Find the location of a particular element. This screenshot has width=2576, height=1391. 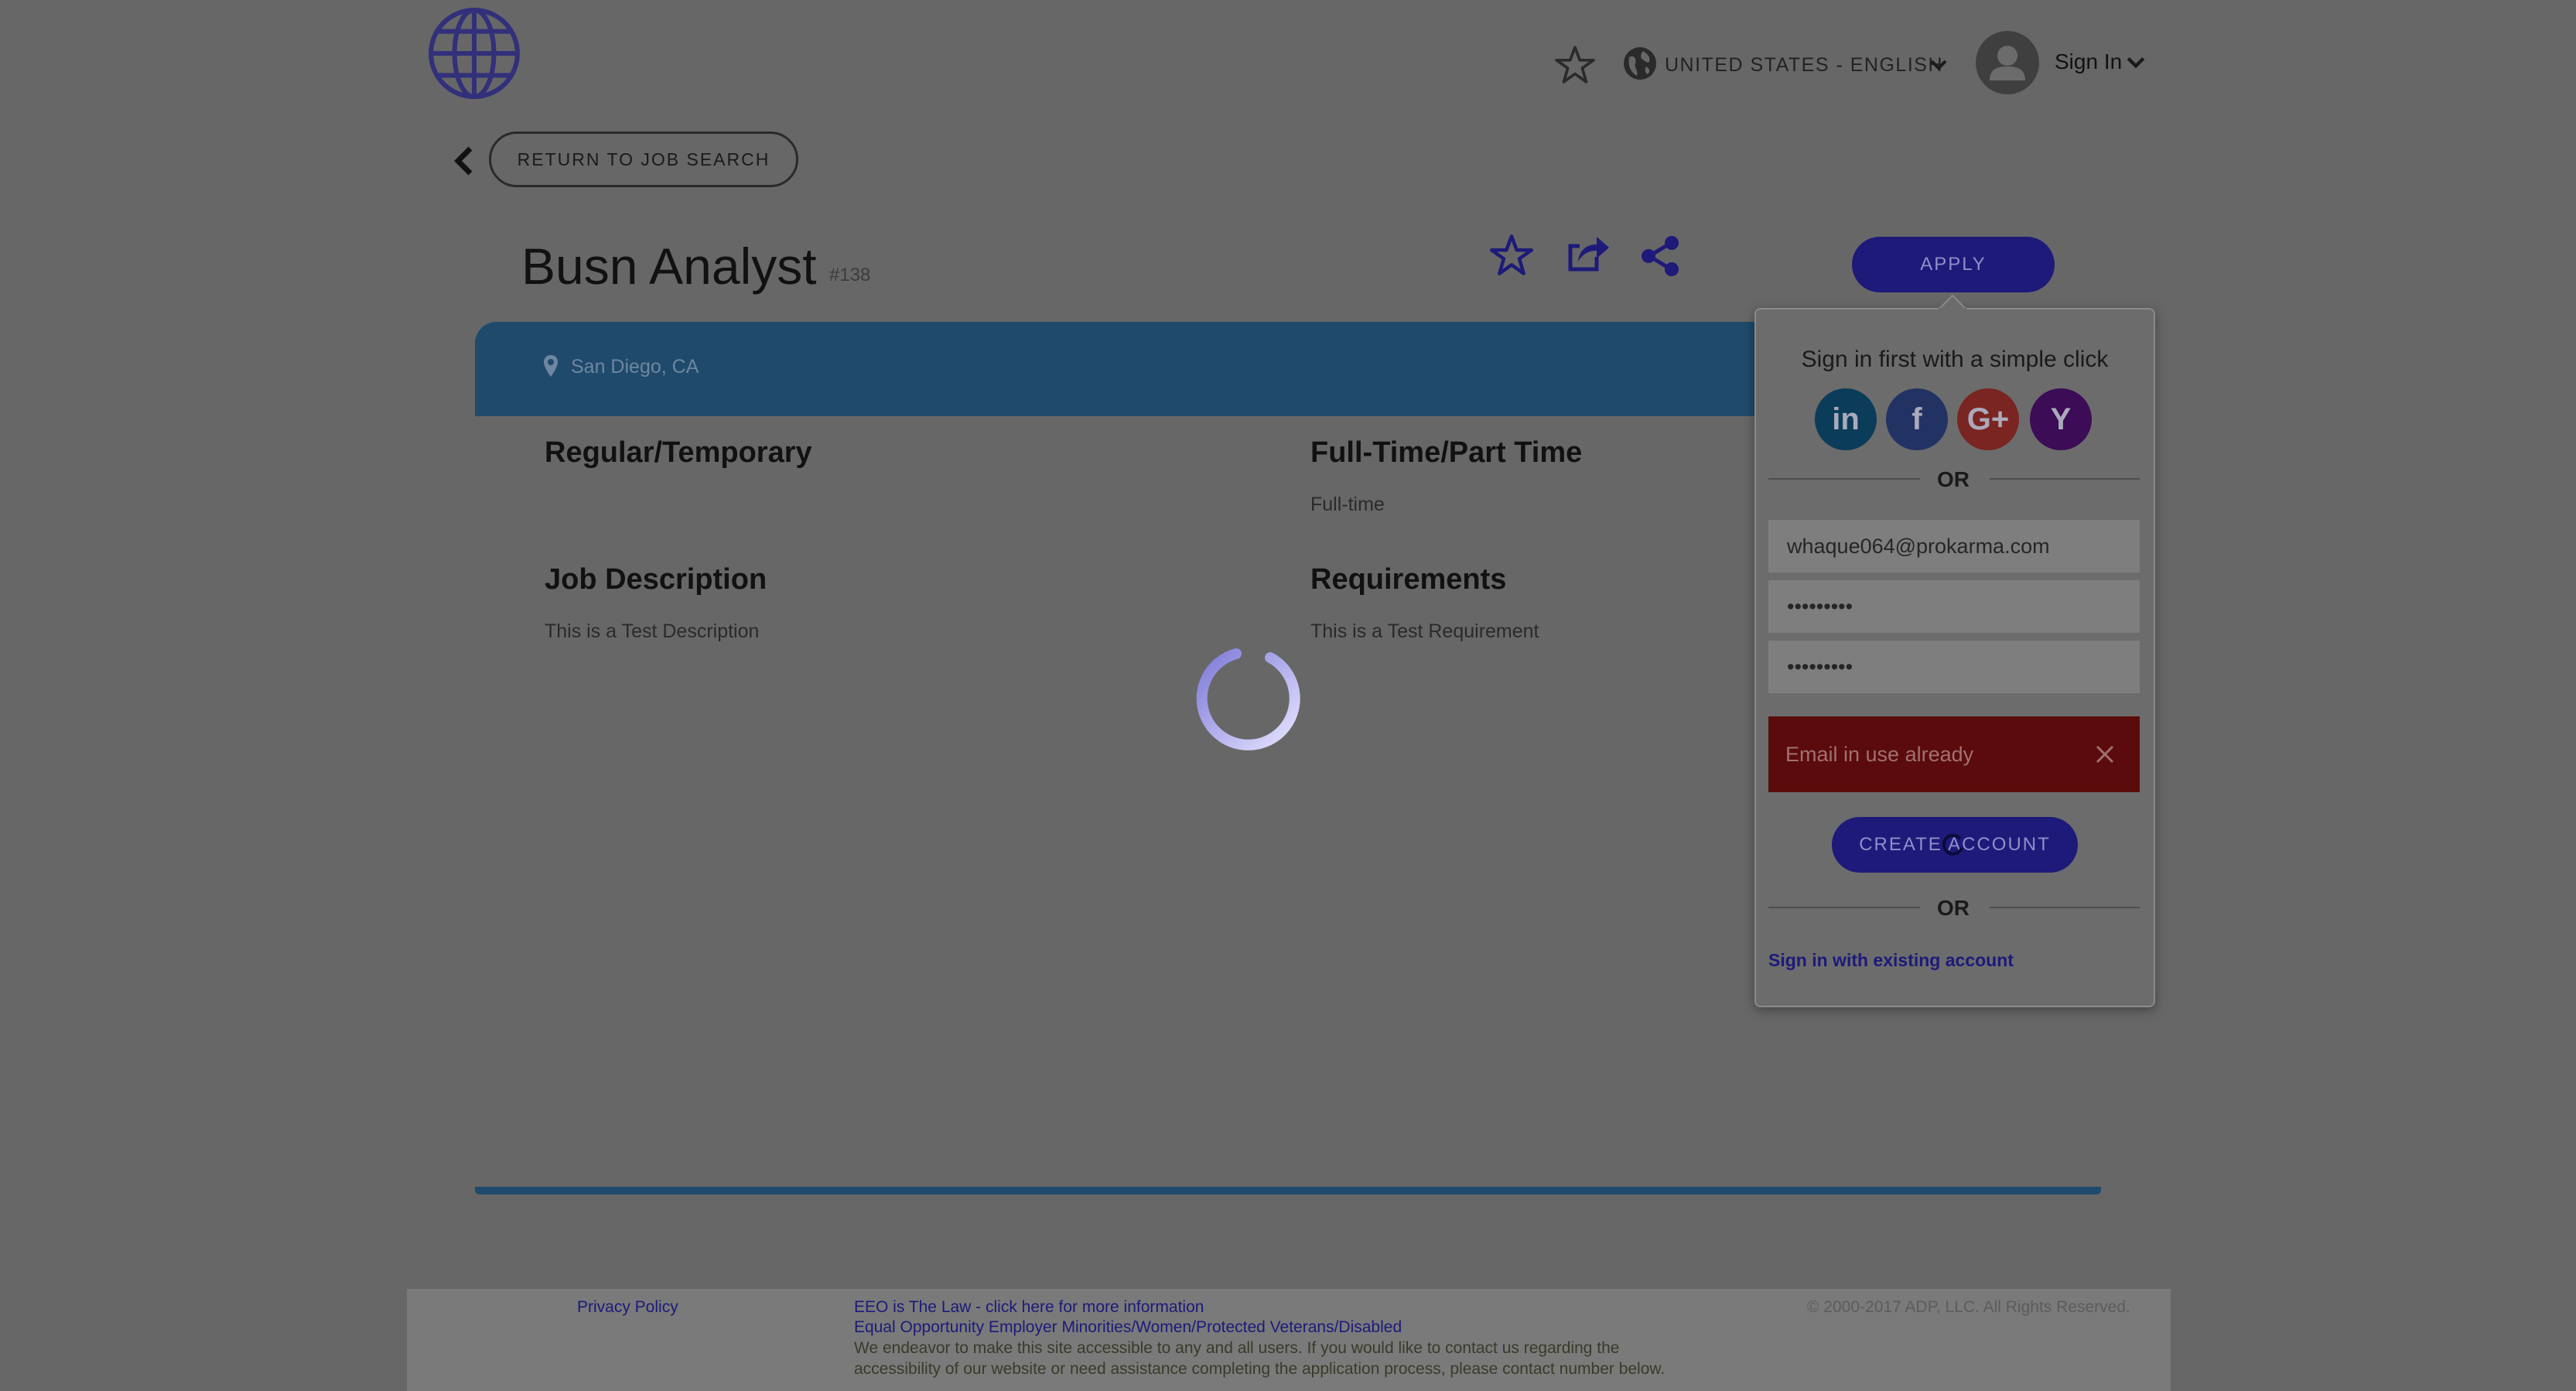

avatar is located at coordinates (2007, 62).